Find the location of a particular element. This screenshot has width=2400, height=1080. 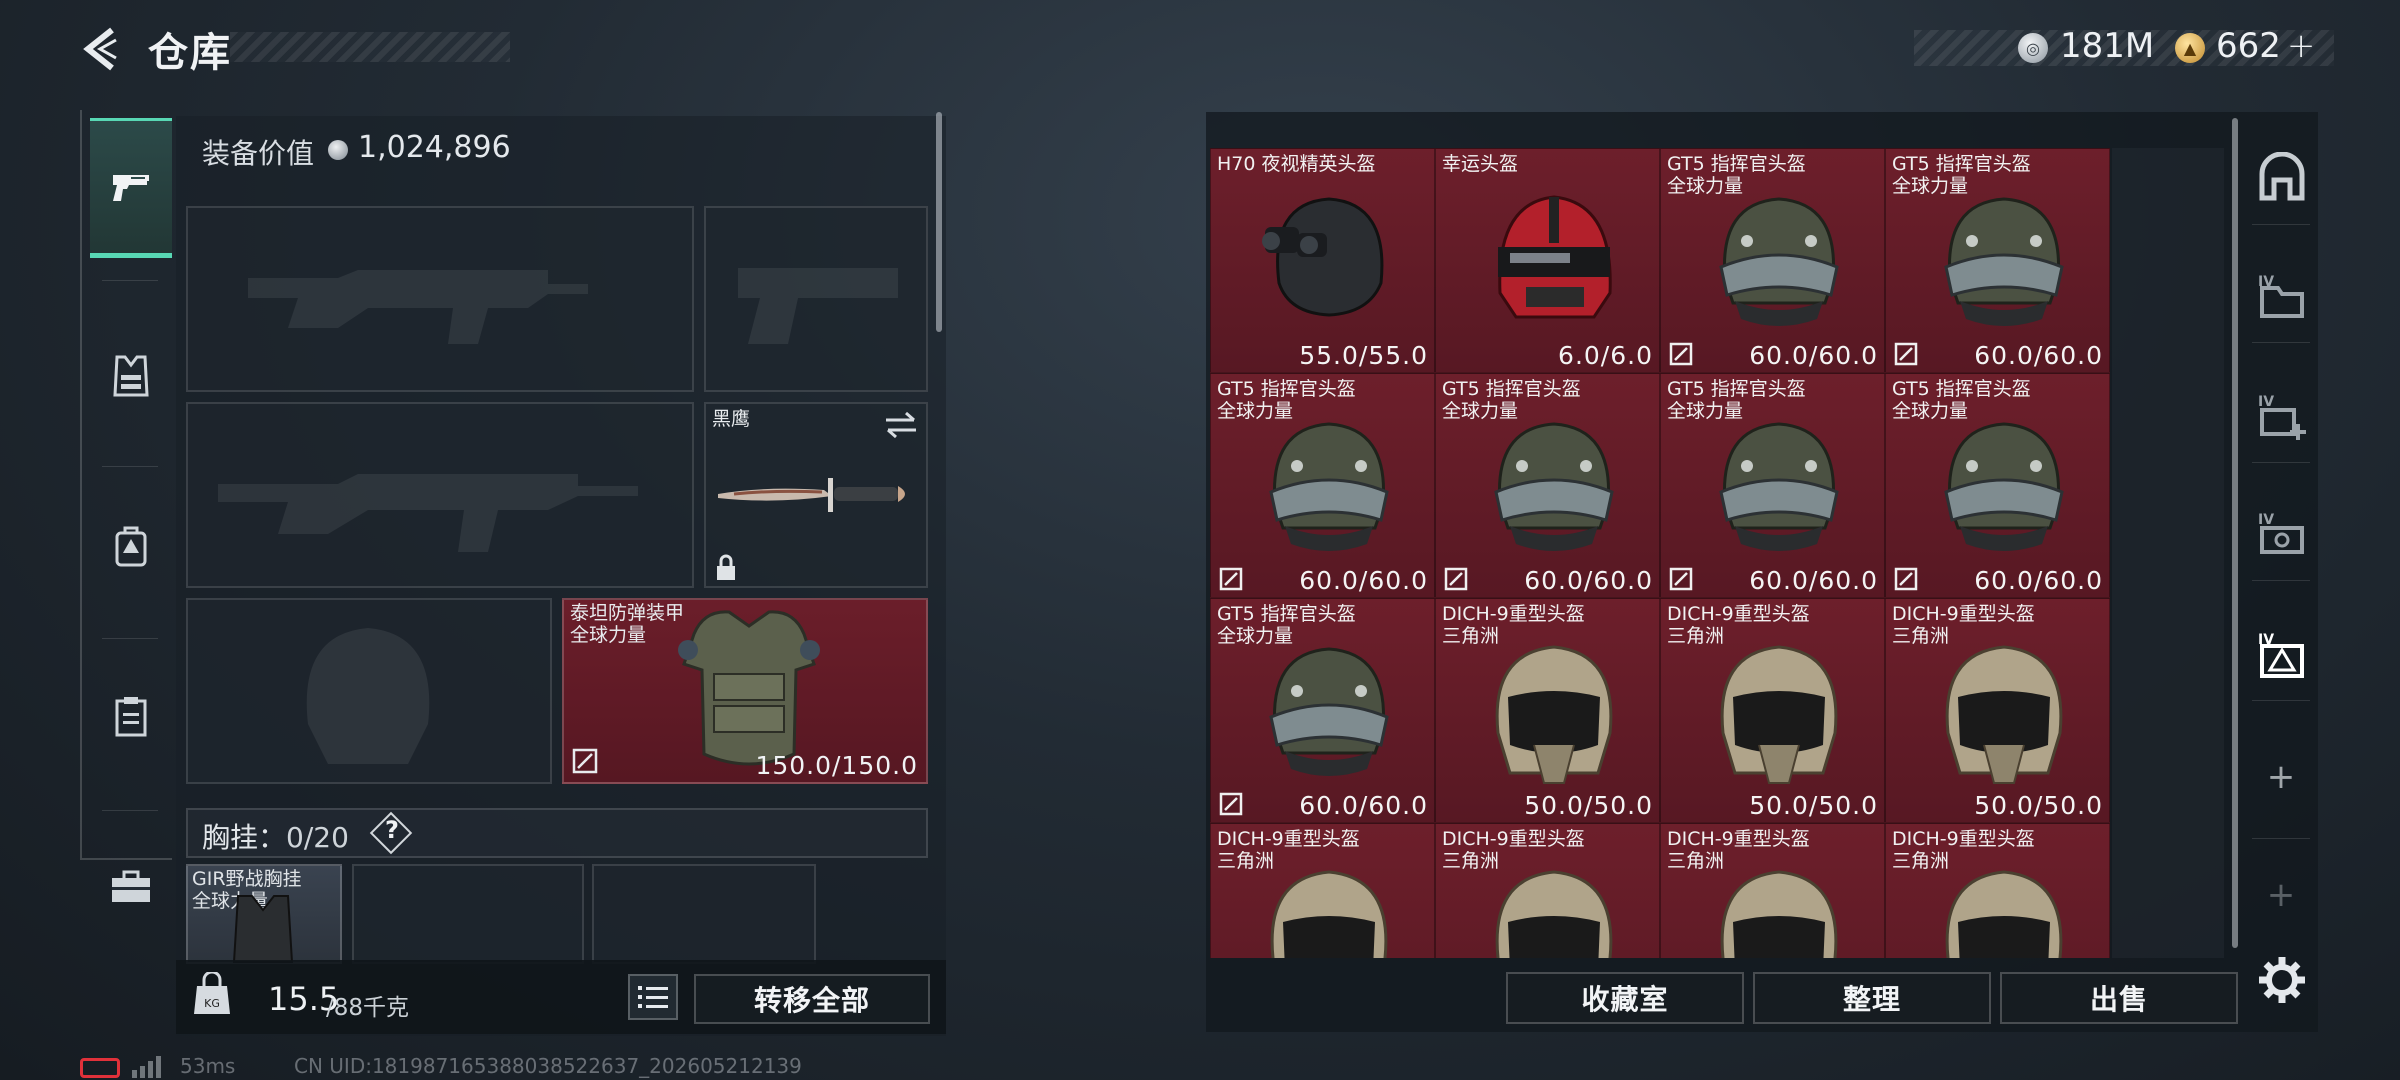

sidearm-slot is located at coordinates (816, 299).